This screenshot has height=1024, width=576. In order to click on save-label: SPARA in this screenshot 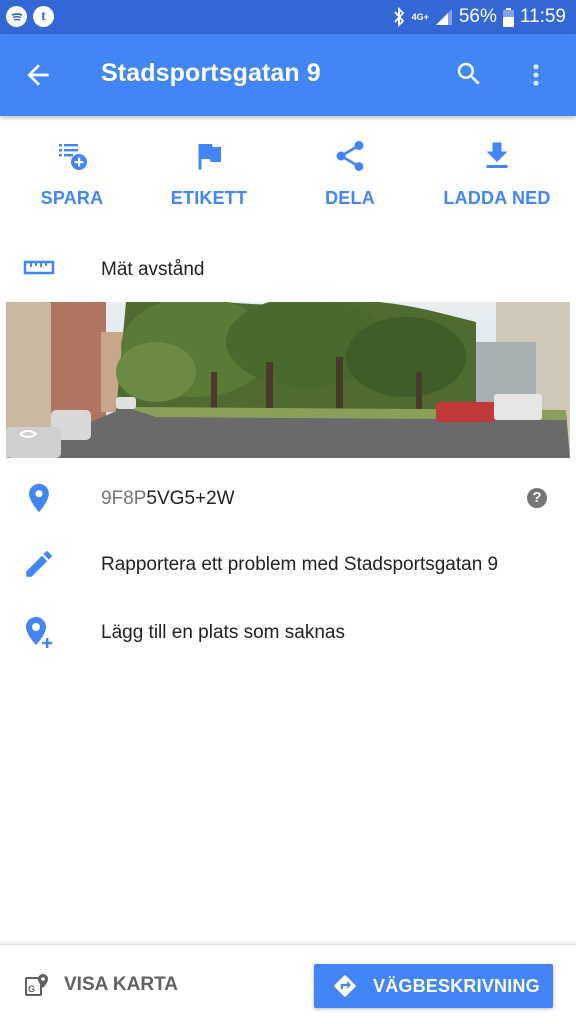, I will do `click(72, 198)`.